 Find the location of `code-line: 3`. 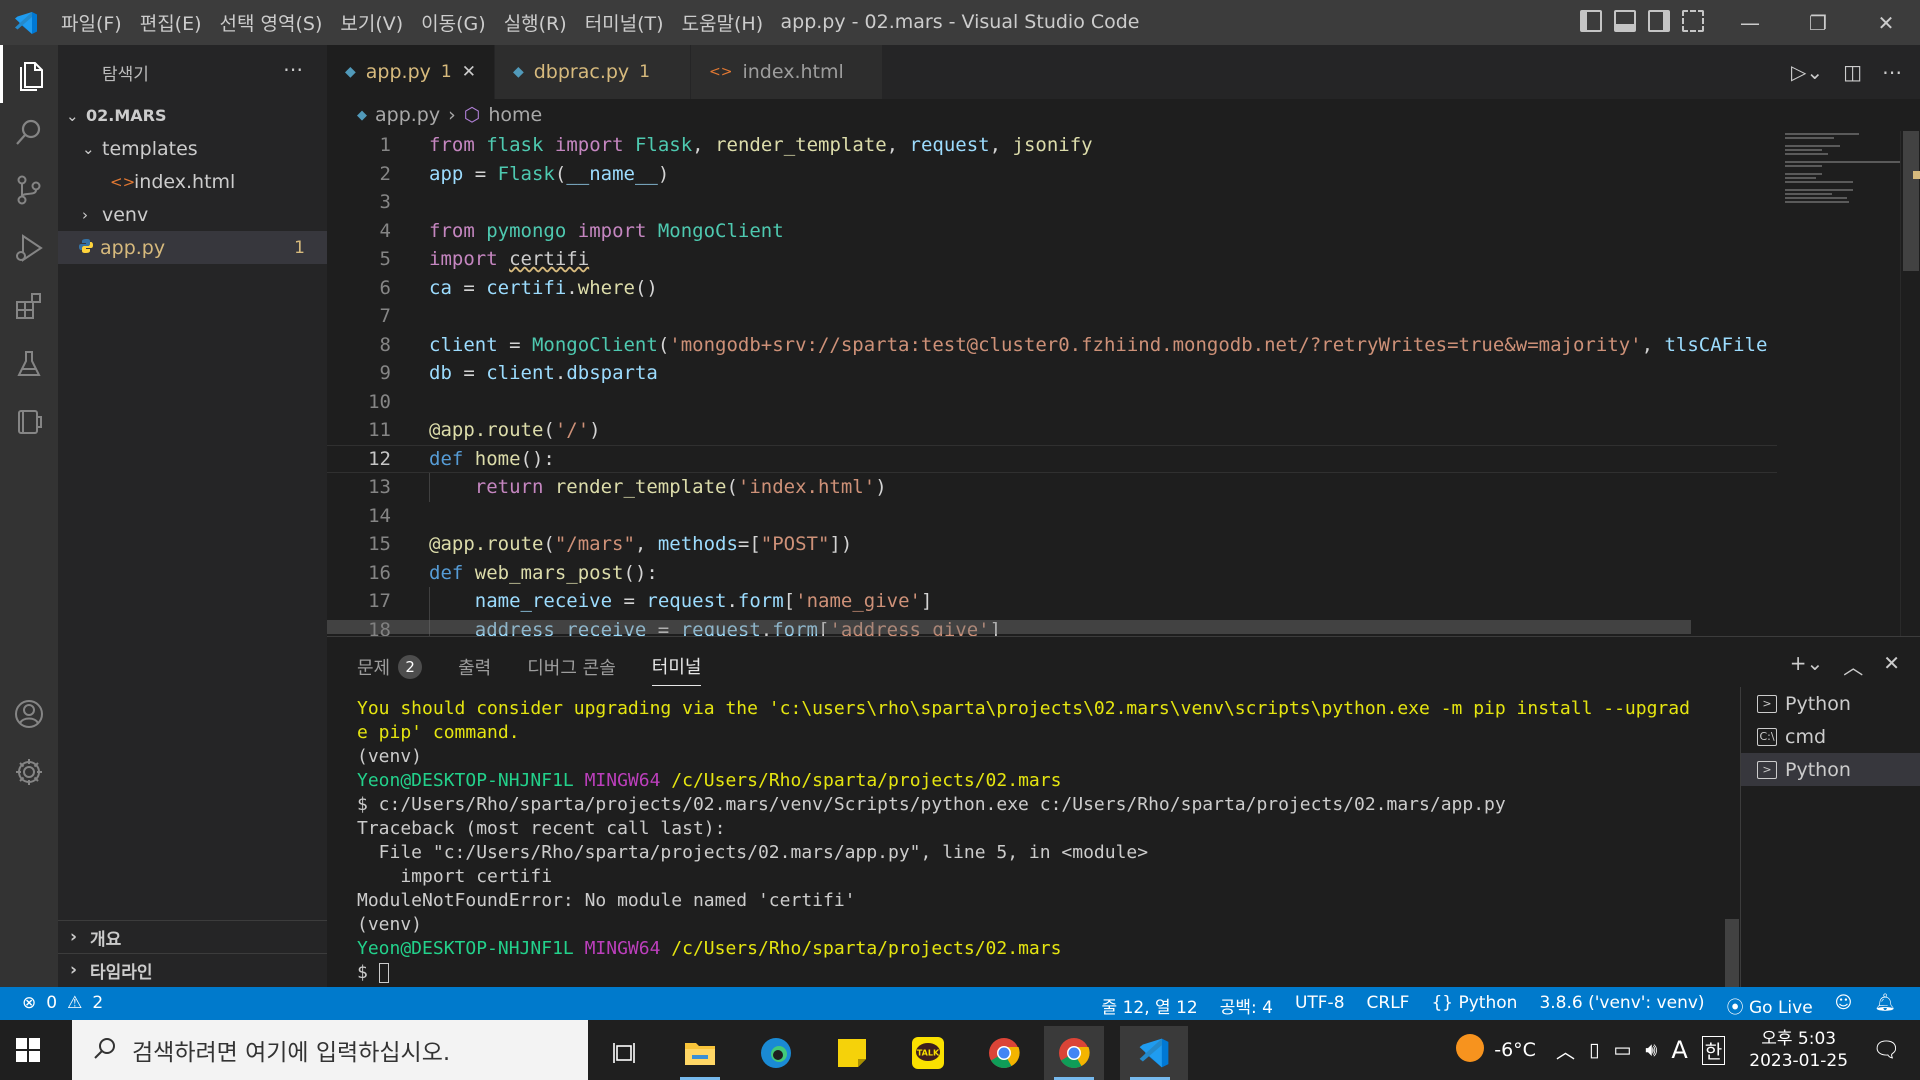

code-line: 3 is located at coordinates (1052, 202).